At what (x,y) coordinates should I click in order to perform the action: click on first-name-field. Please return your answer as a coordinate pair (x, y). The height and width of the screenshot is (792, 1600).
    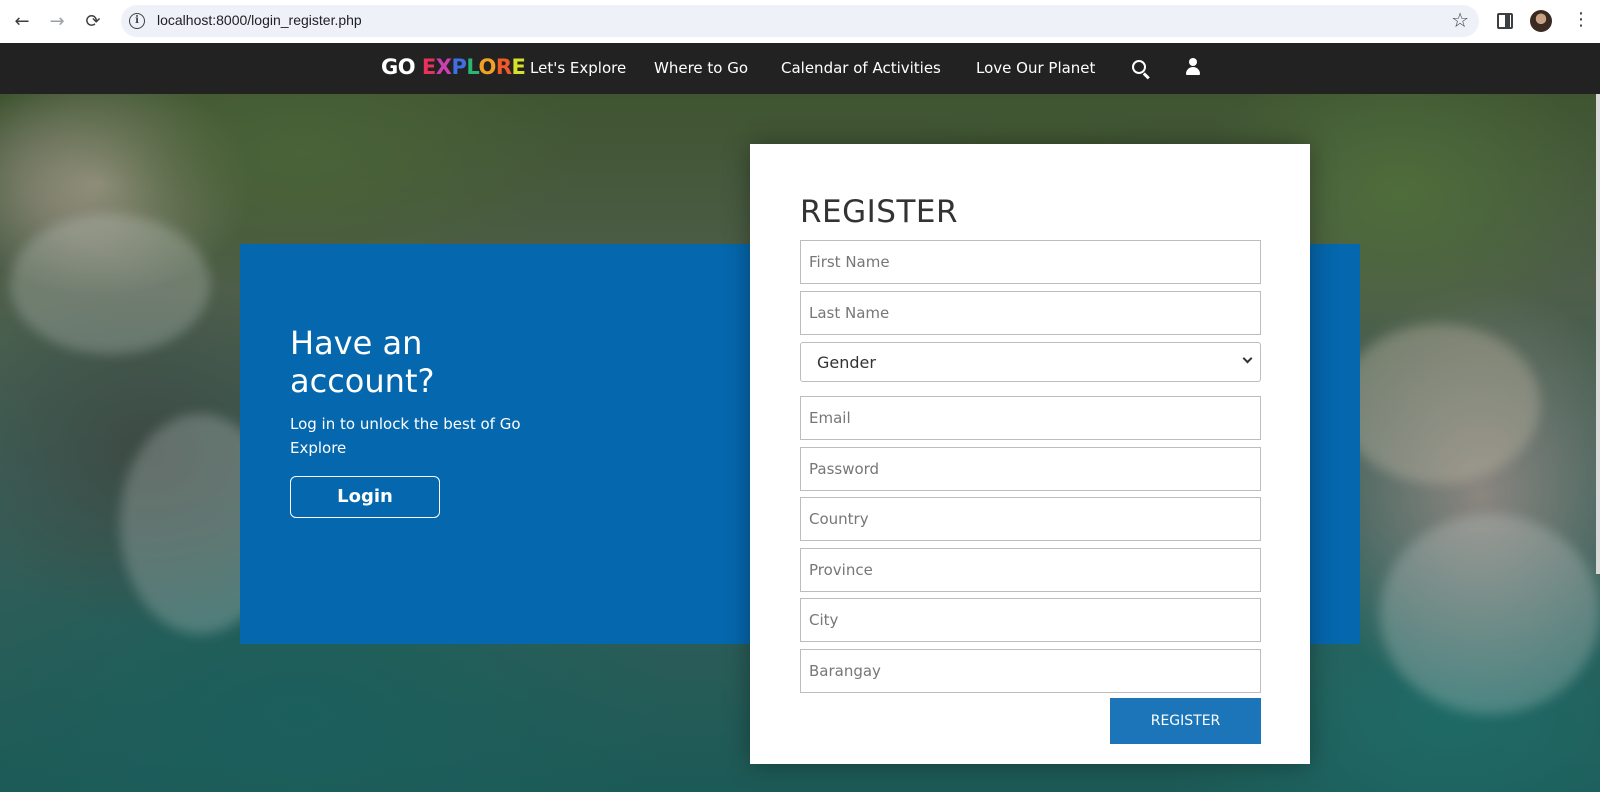
    Looking at the image, I should click on (1030, 262).